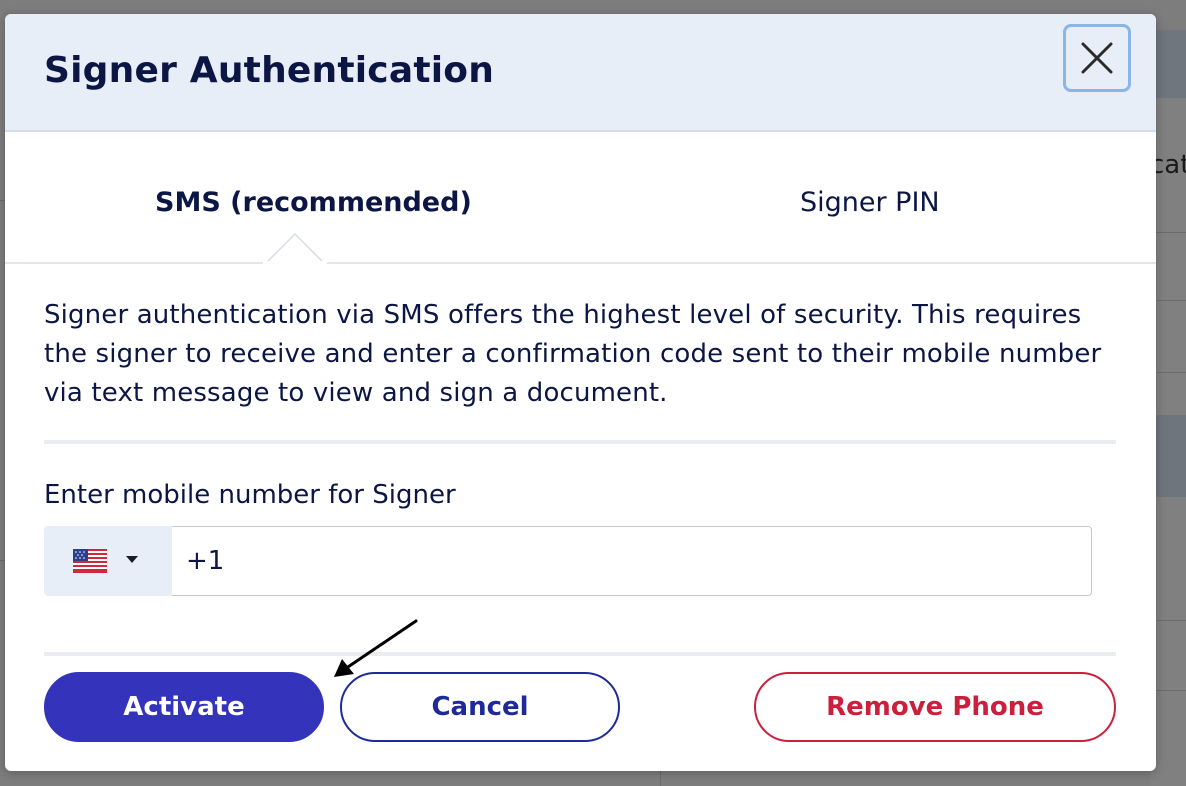  I want to click on caret-down-icon, so click(132, 559).